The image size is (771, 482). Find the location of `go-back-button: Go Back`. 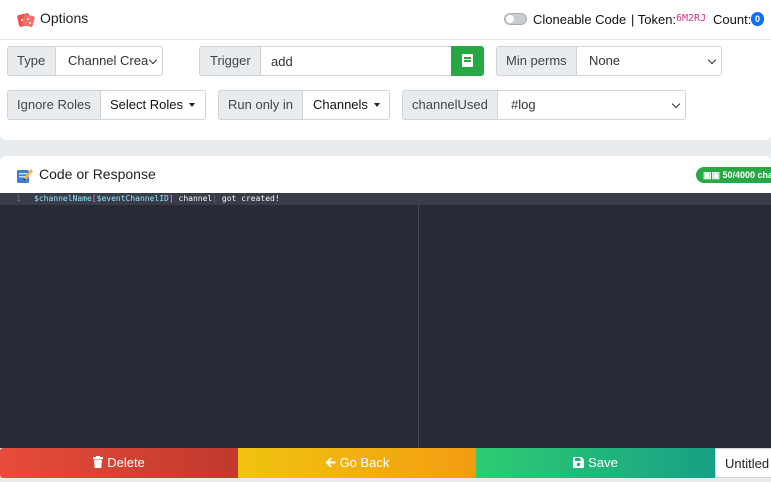

go-back-button: Go Back is located at coordinates (357, 463).